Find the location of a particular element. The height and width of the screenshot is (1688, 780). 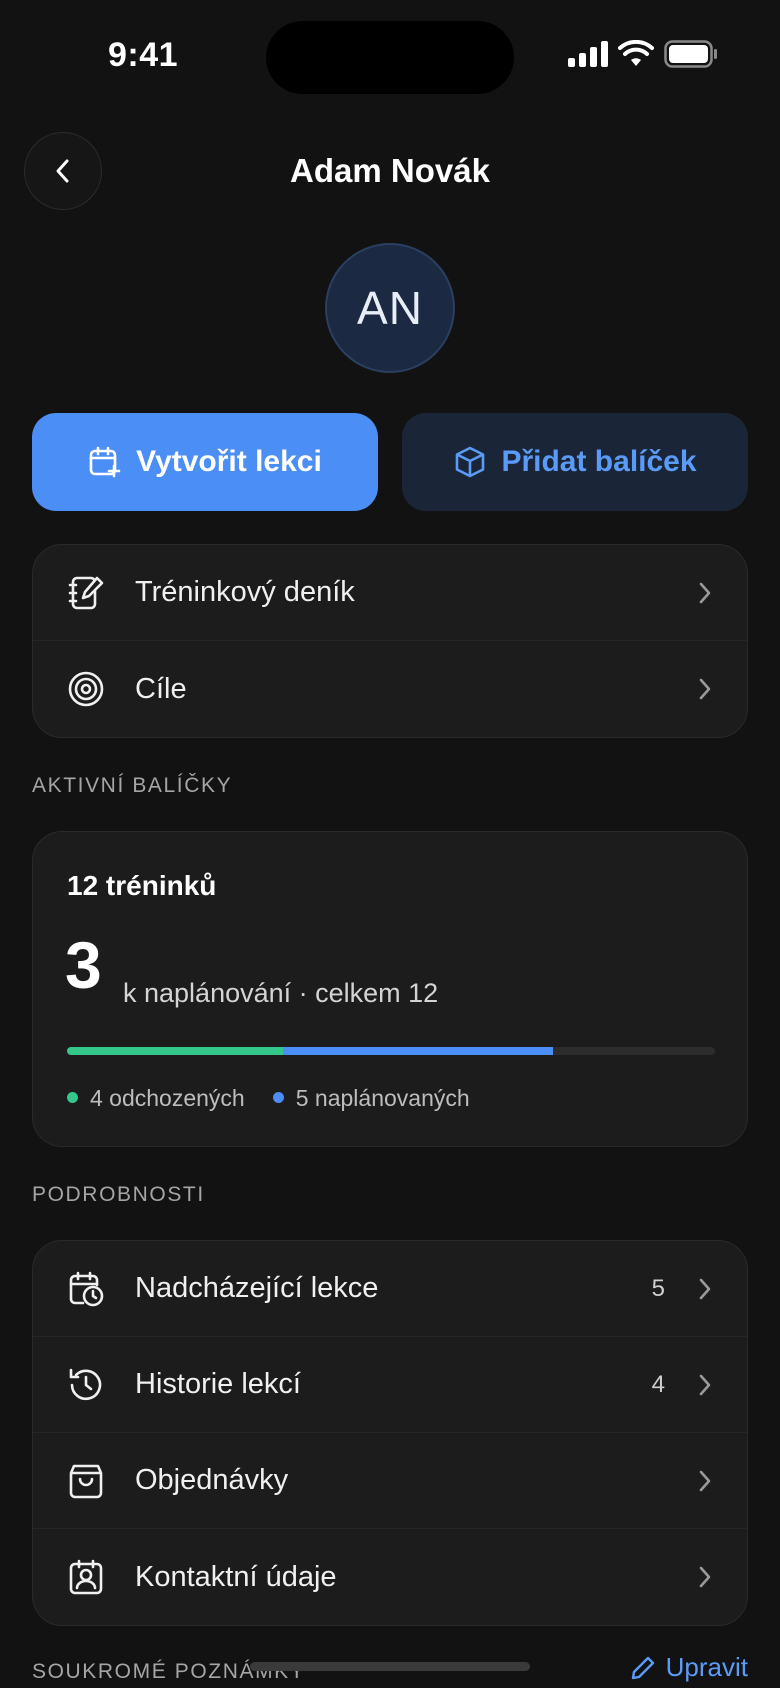

create-lesson-label: Vytvořit lekci is located at coordinates (229, 461).